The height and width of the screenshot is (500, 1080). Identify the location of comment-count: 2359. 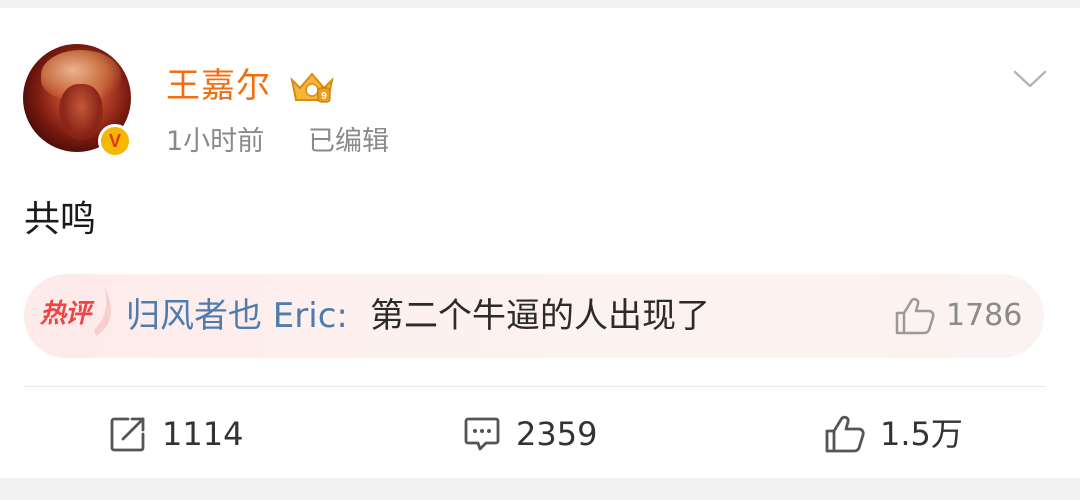
(557, 434).